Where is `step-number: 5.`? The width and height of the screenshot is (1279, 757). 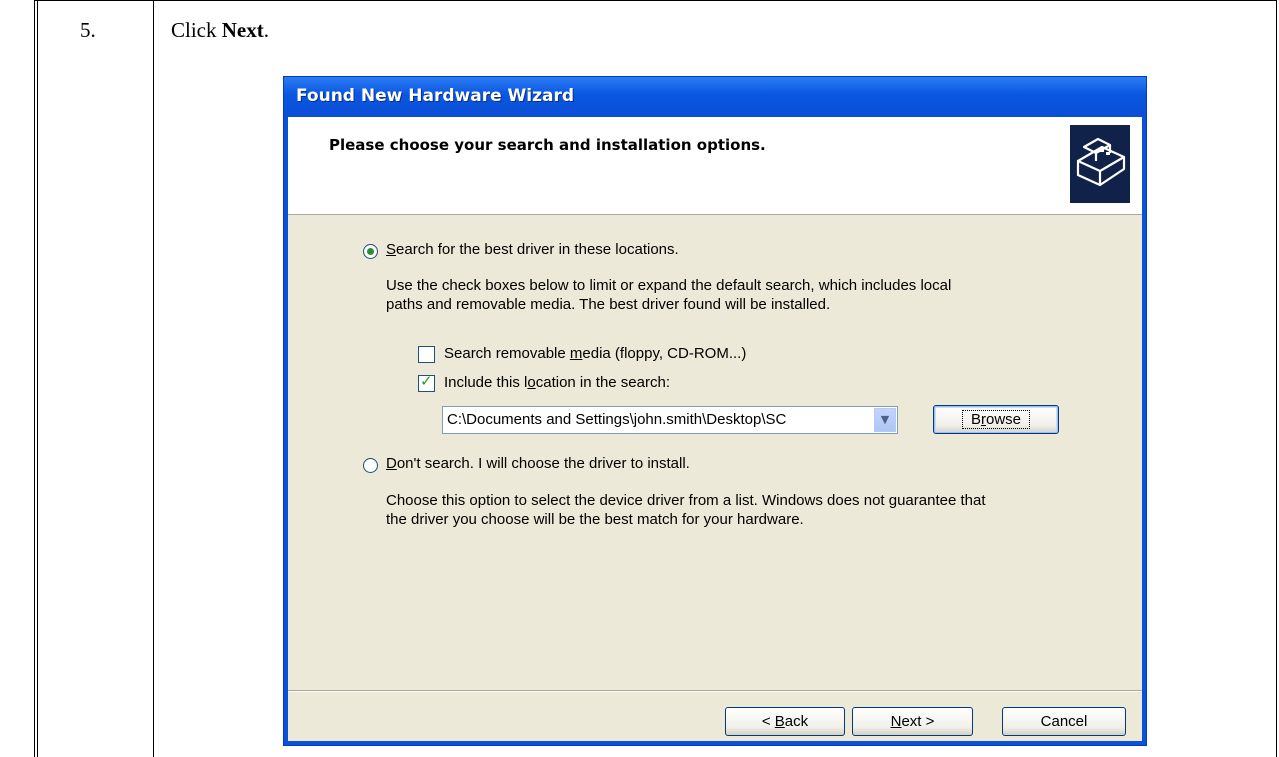
step-number: 5. is located at coordinates (88, 30).